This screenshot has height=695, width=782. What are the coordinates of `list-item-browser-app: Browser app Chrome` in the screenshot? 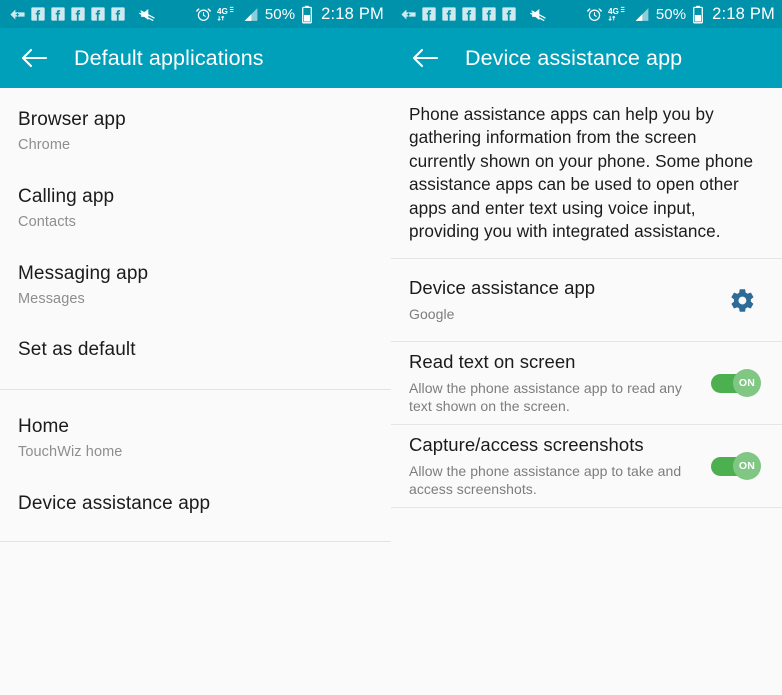 It's located at (195, 121).